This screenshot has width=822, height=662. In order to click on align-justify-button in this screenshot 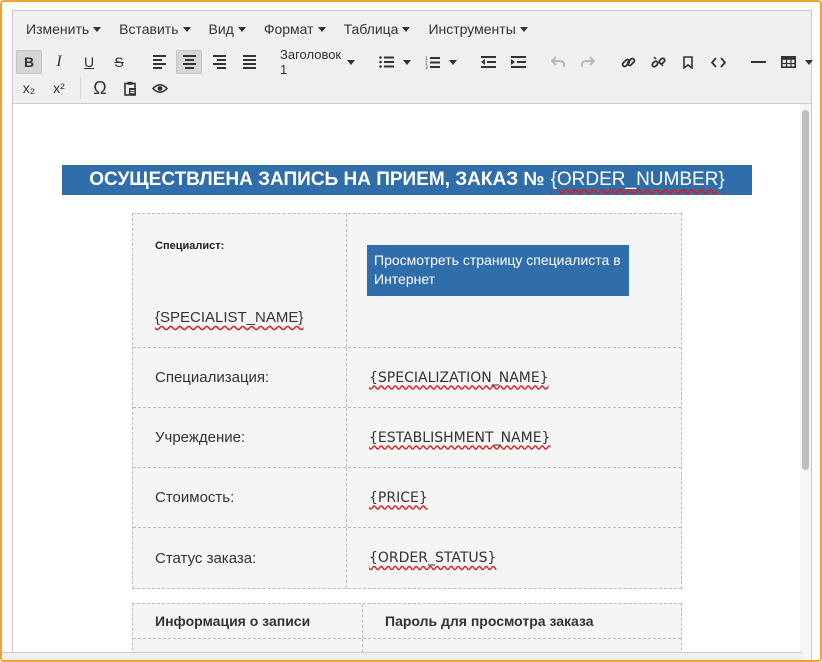, I will do `click(249, 62)`.